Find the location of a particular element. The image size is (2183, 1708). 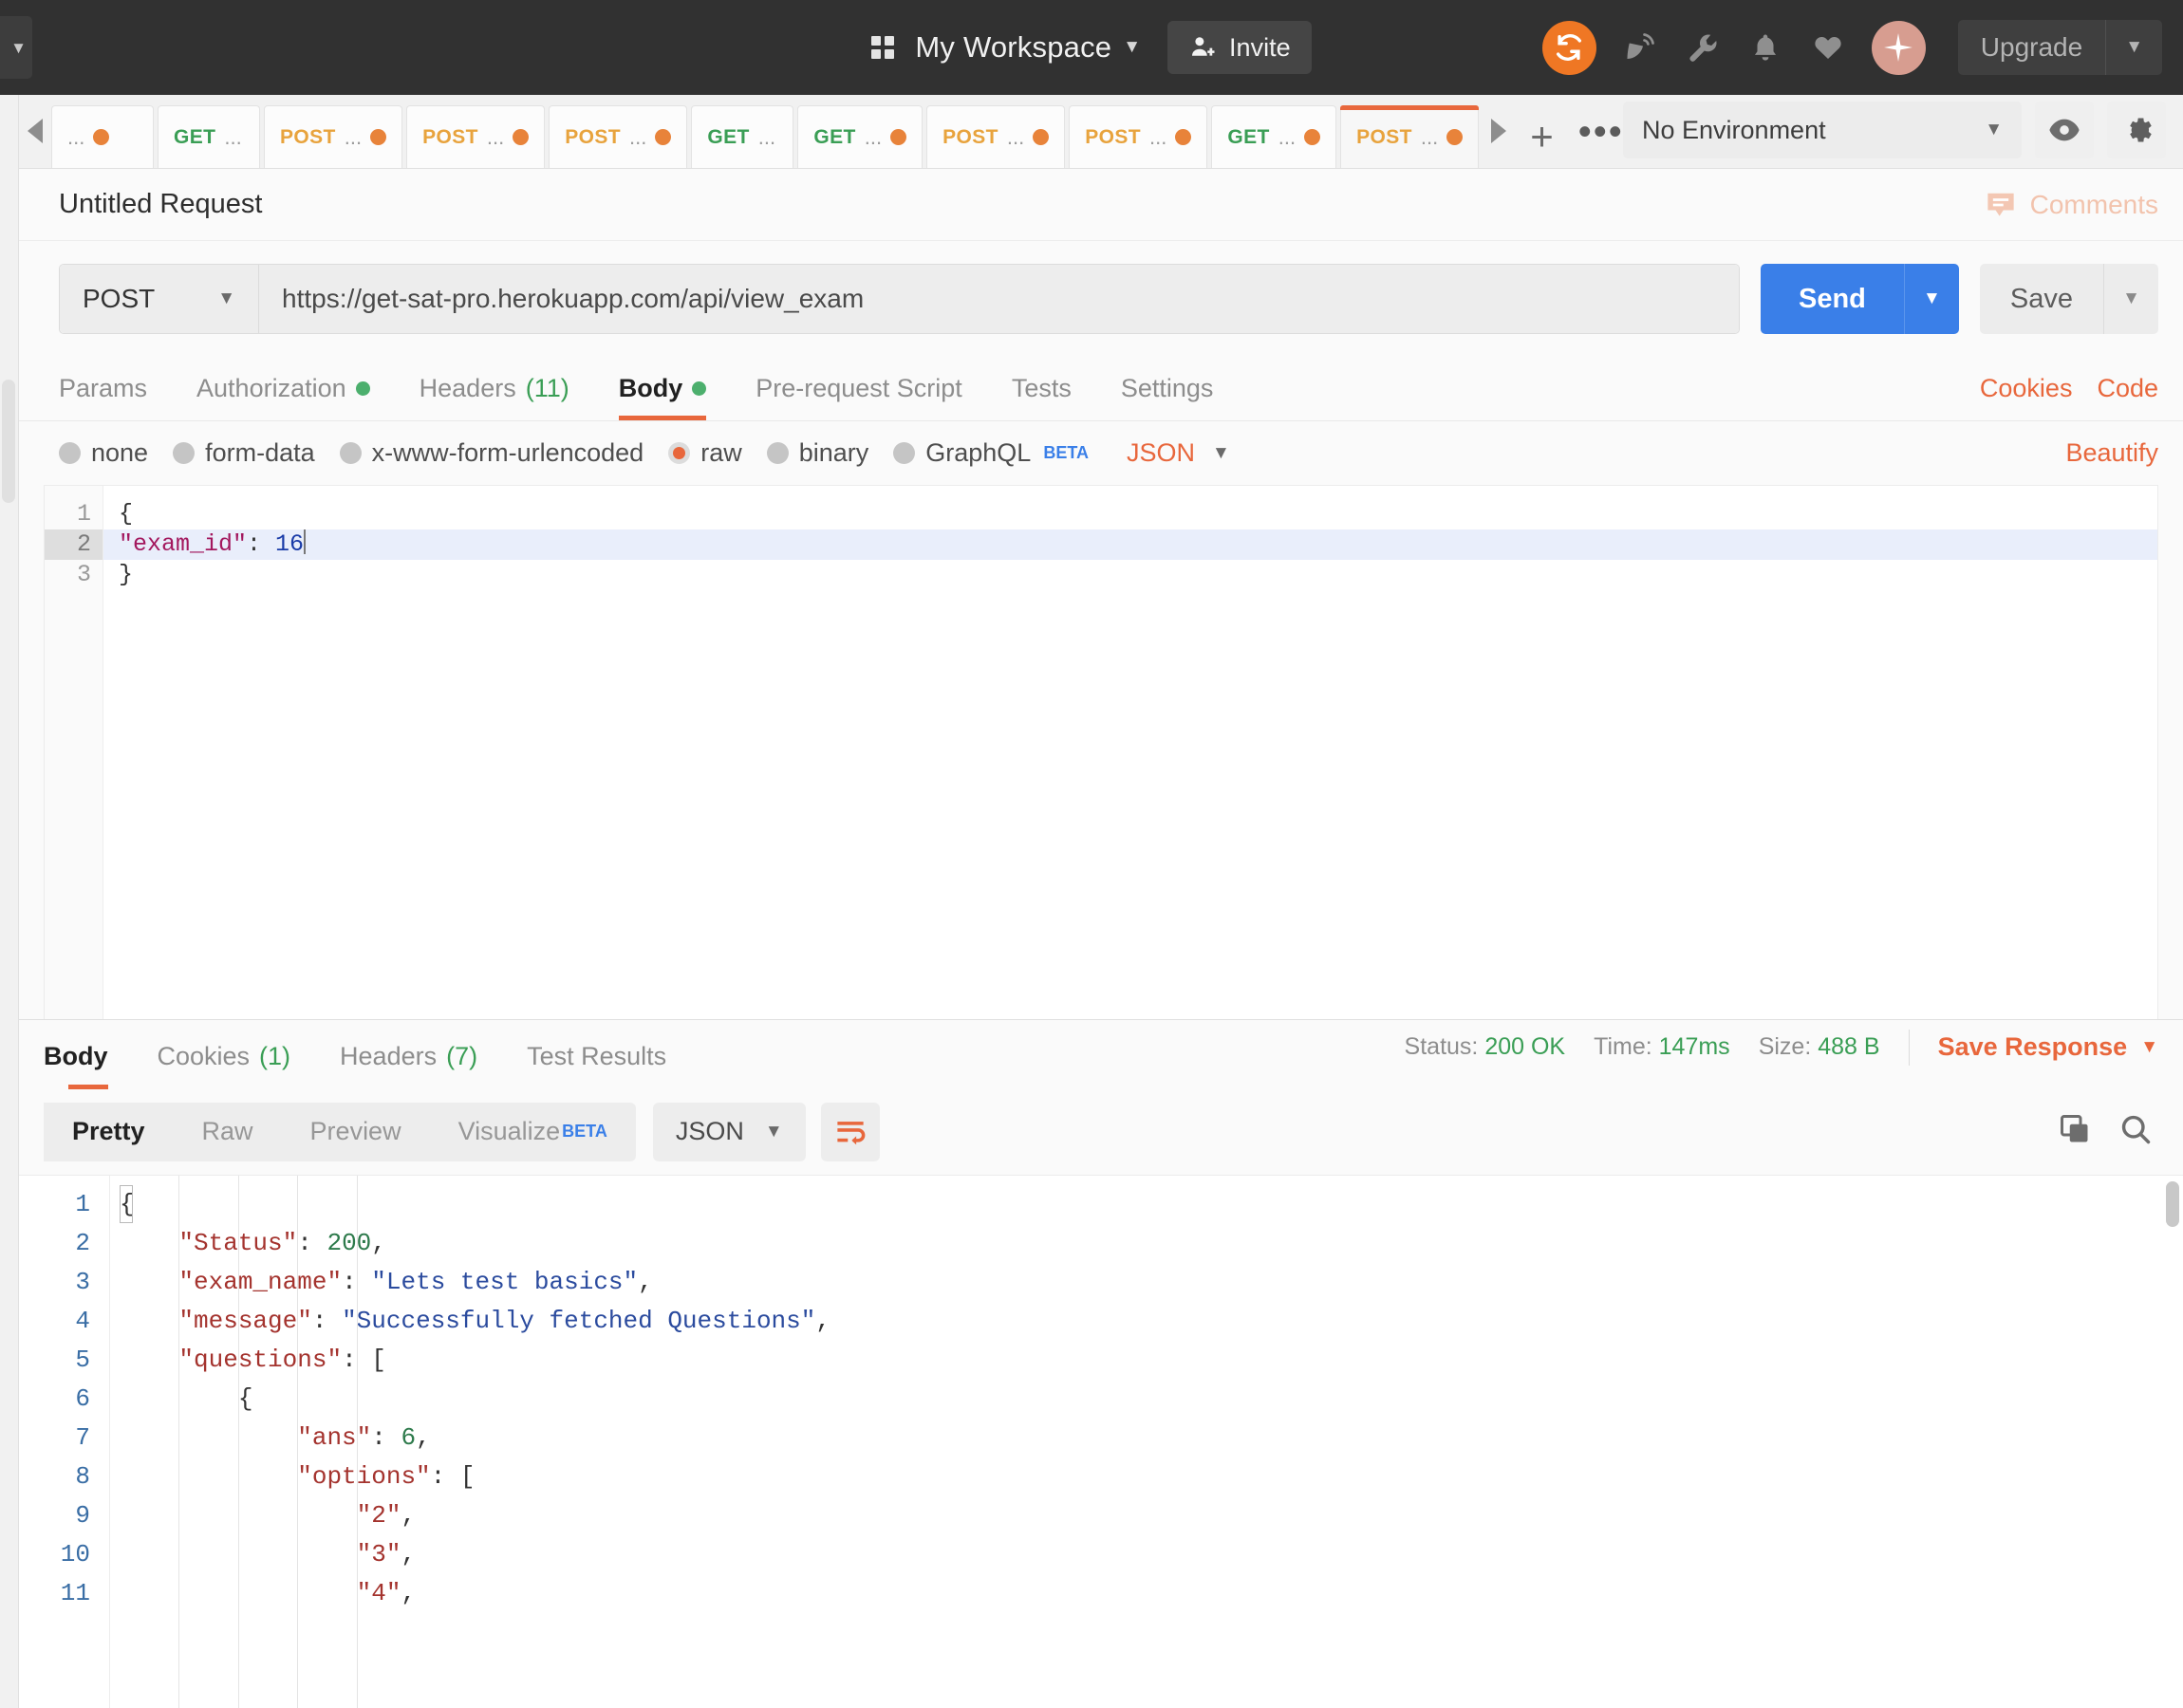

response-format-selector: JSON ▼ is located at coordinates (729, 1131).